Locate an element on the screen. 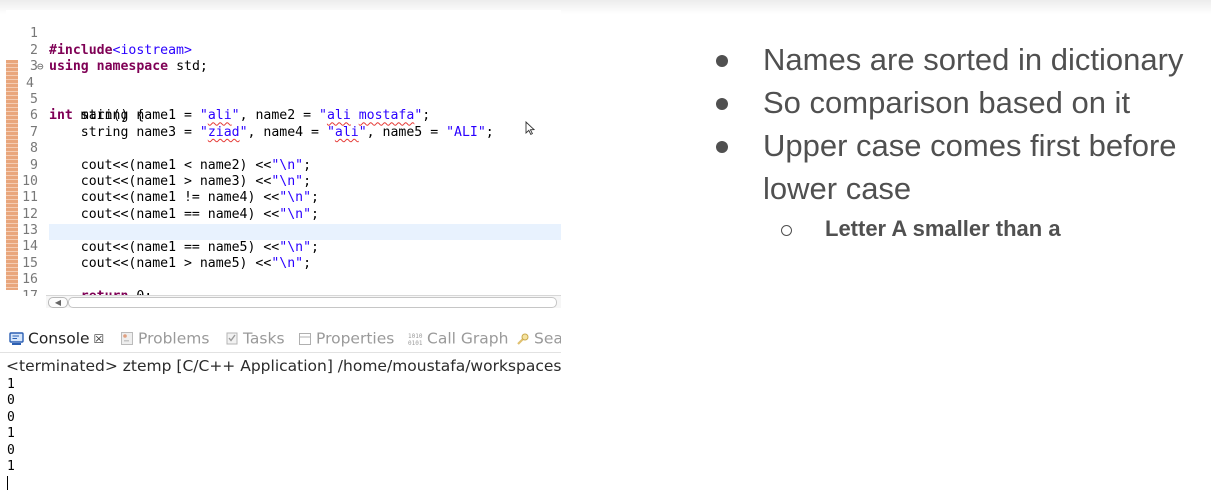  fold-collapse-icon: ⊖ is located at coordinates (40, 67).